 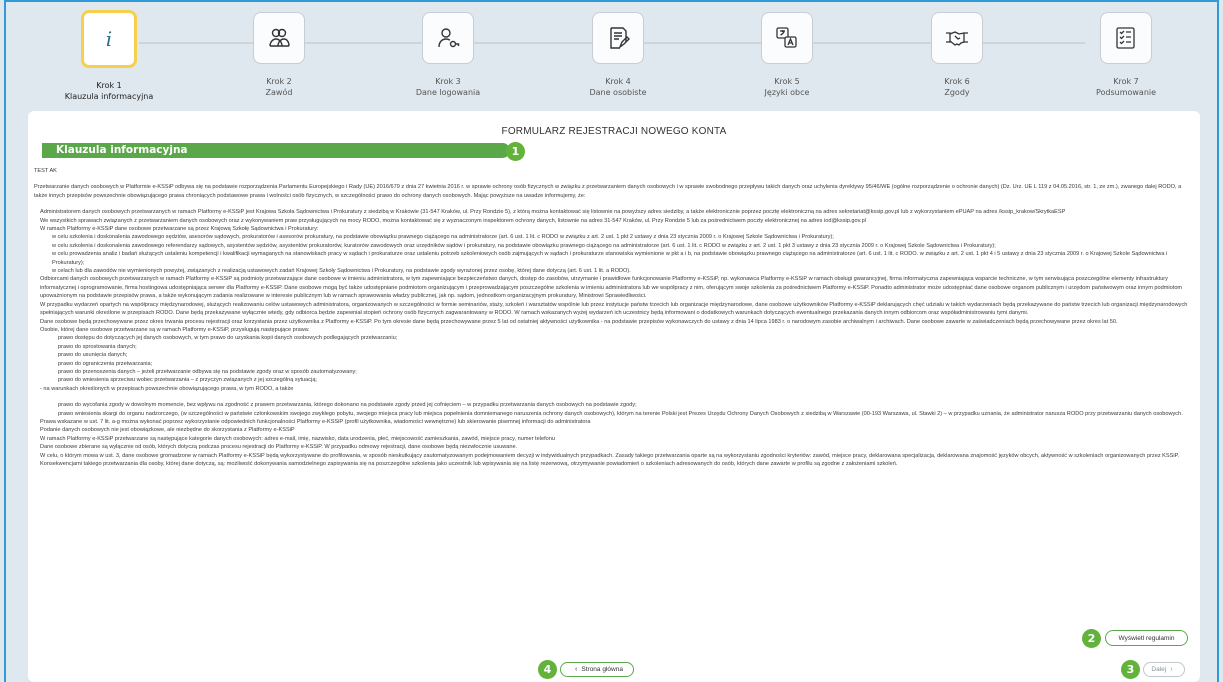 I want to click on edit-document-icon, so click(x=618, y=38).